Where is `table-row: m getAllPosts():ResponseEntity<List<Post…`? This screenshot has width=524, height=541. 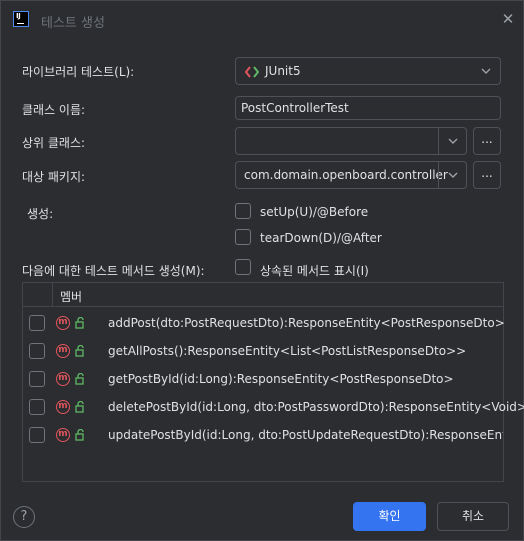
table-row: m getAllPosts():ResponseEntity<List<Post… is located at coordinates (263, 351).